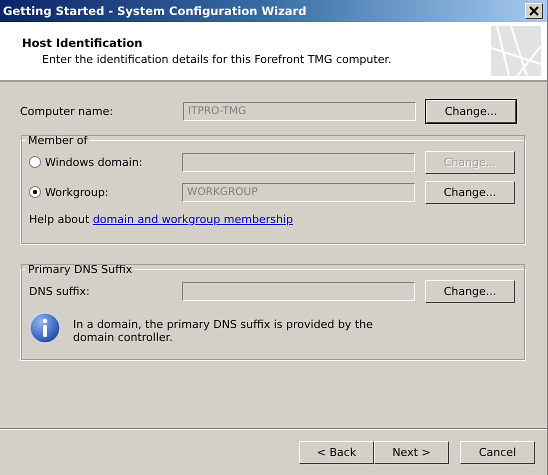  What do you see at coordinates (516, 51) in the screenshot?
I see `wizard-graphic-icon` at bounding box center [516, 51].